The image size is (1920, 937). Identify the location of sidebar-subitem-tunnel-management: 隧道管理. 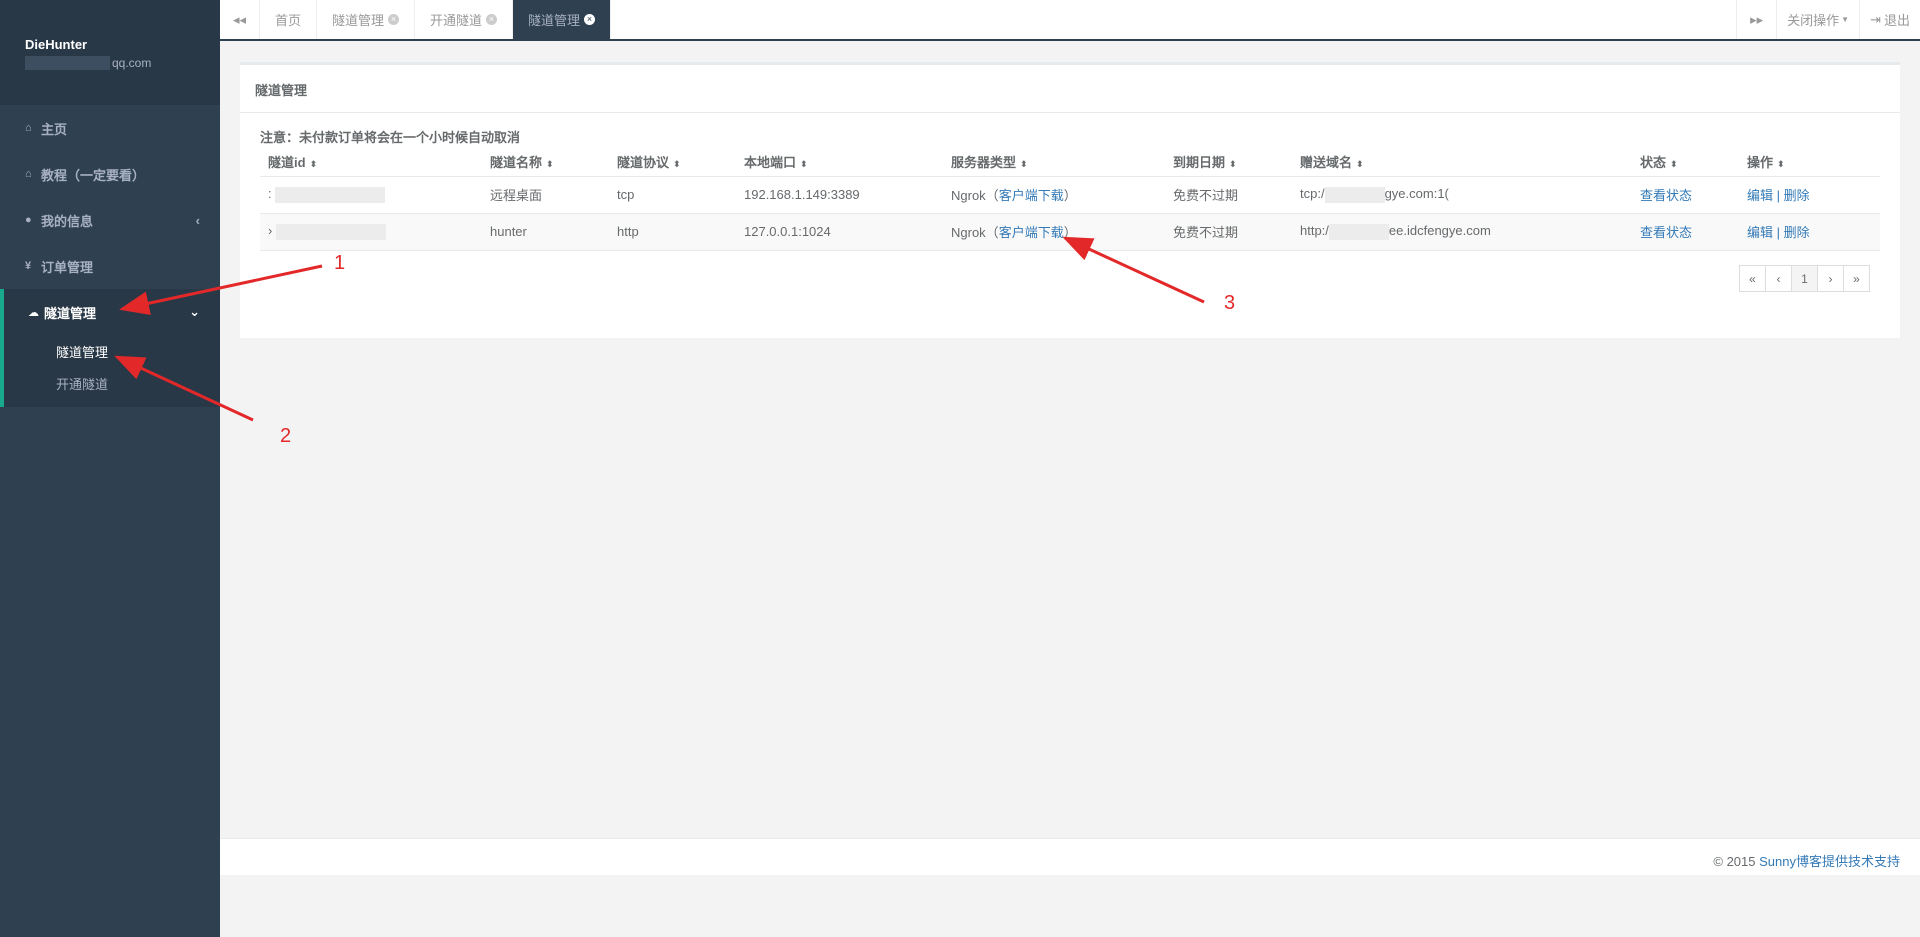
(112, 351).